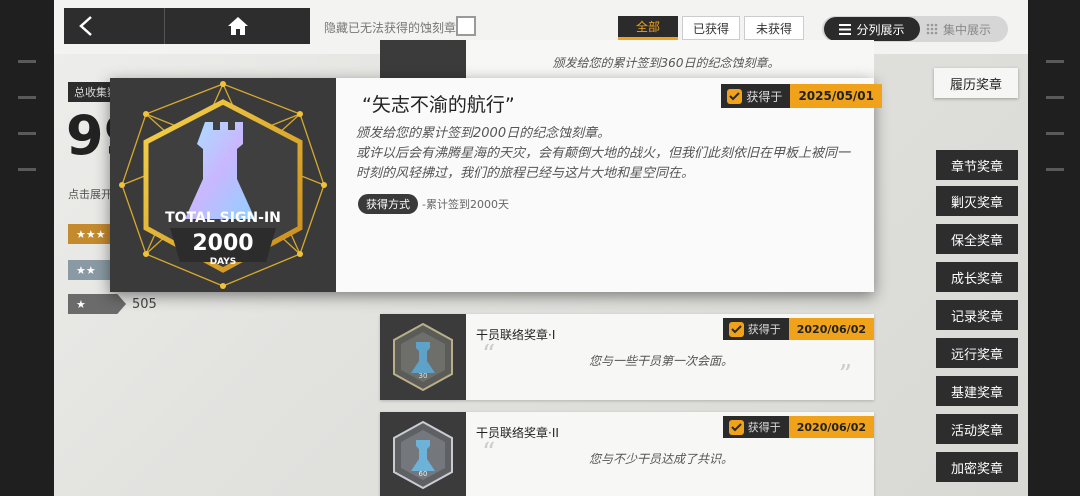 Image resolution: width=1080 pixels, height=496 pixels. I want to click on medal-detail-title: “矢志不渝的航行”, so click(438, 105).